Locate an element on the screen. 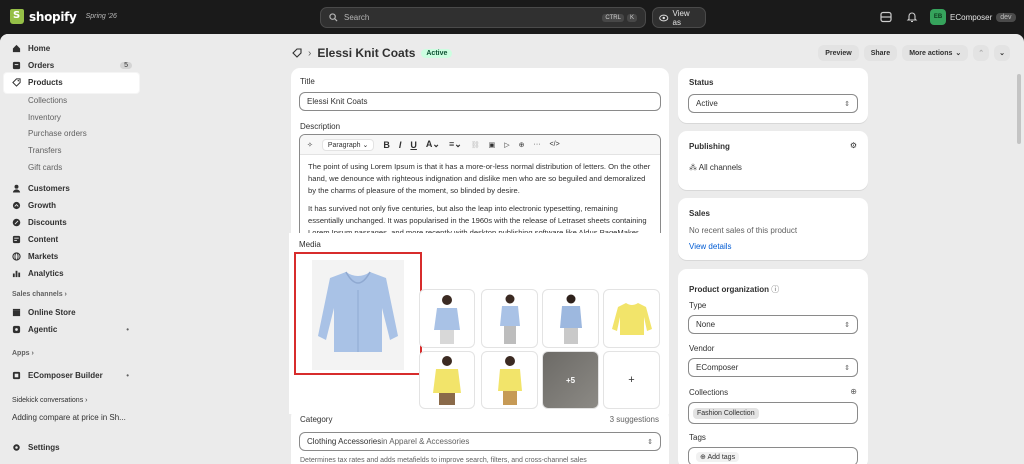 The width and height of the screenshot is (1024, 464). add-collection-icon: ⊕ is located at coordinates (853, 391).